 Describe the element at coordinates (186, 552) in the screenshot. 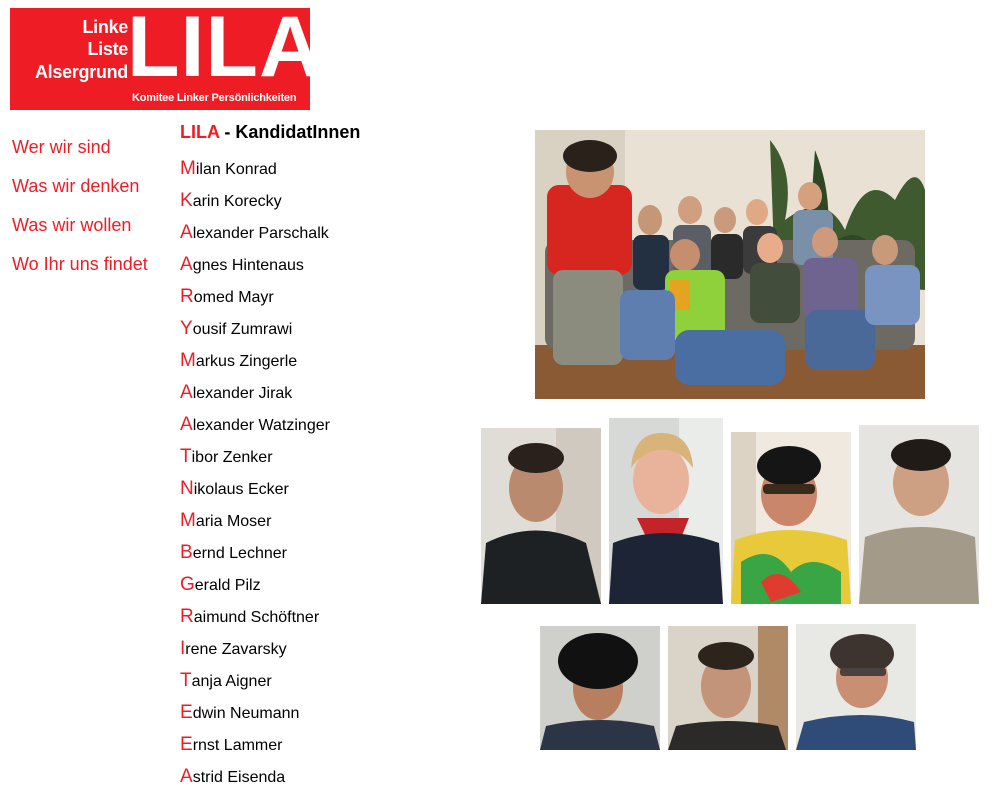

I see `candidate-initial: B` at that location.